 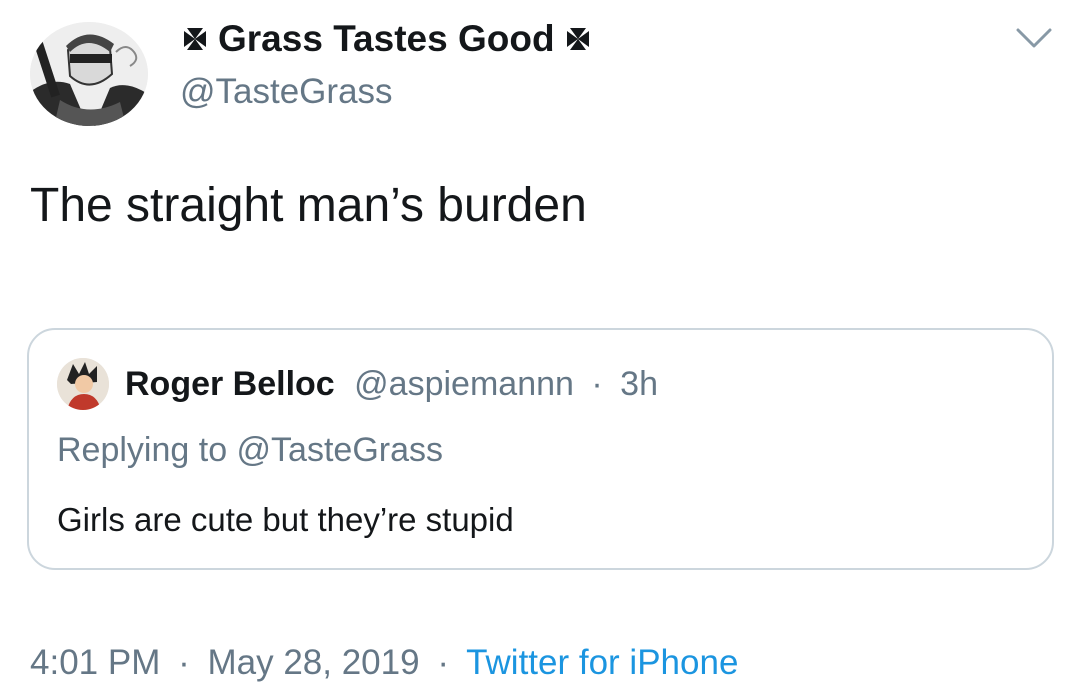 What do you see at coordinates (250, 450) in the screenshot?
I see `replying-to-line: Replying to @TasteGrass` at bounding box center [250, 450].